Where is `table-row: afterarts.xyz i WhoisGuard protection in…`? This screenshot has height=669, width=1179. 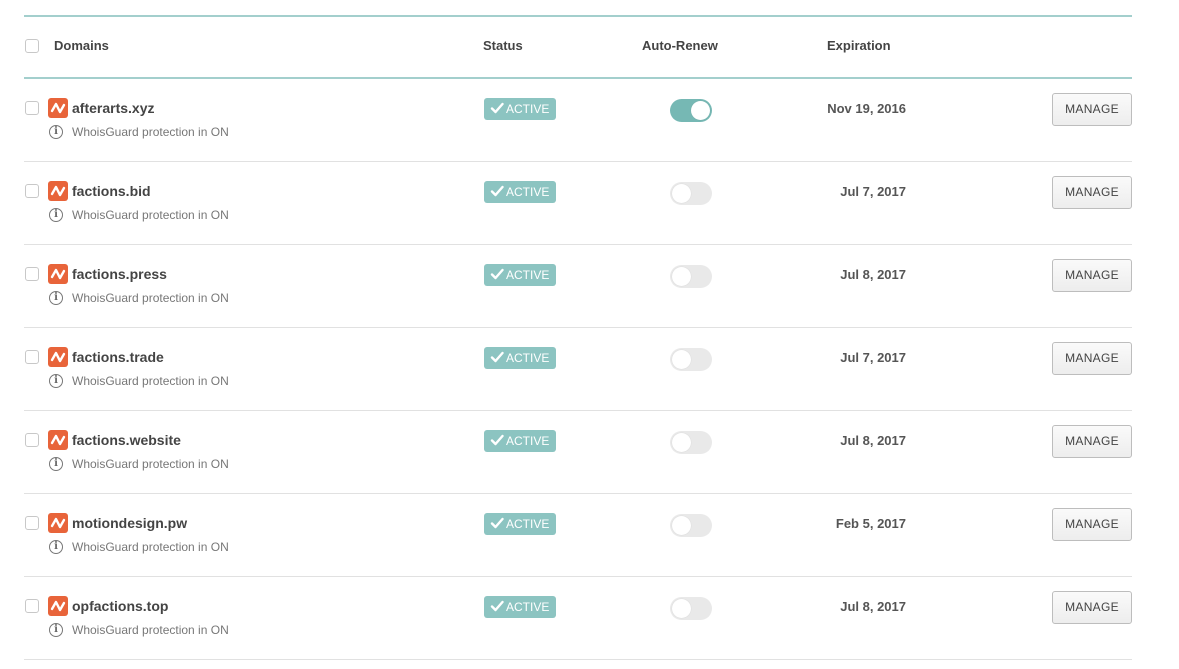 table-row: afterarts.xyz i WhoisGuard protection in… is located at coordinates (578, 120).